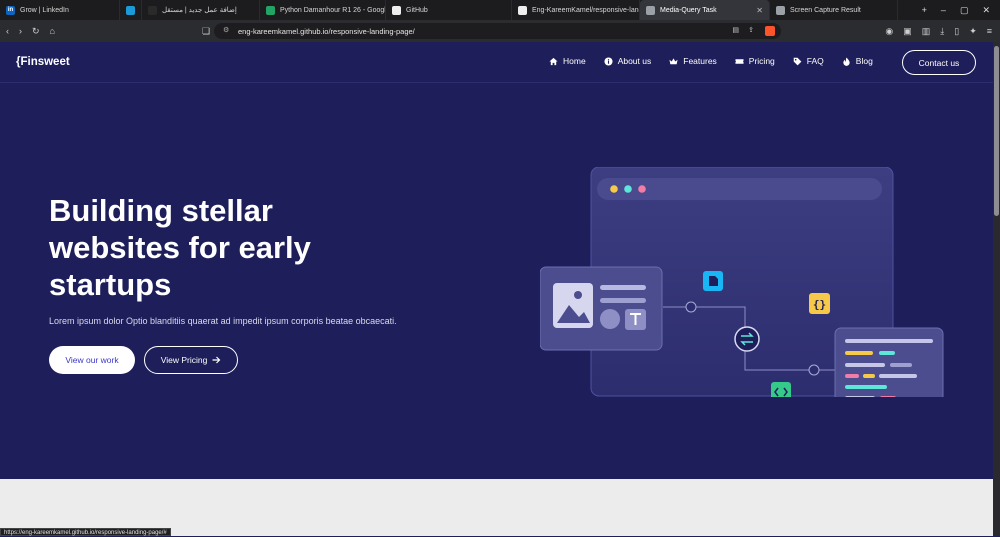  What do you see at coordinates (586, 10) in the screenshot?
I see `browser-tab-label: Eng-KareemKamel/responsive-landi` at bounding box center [586, 10].